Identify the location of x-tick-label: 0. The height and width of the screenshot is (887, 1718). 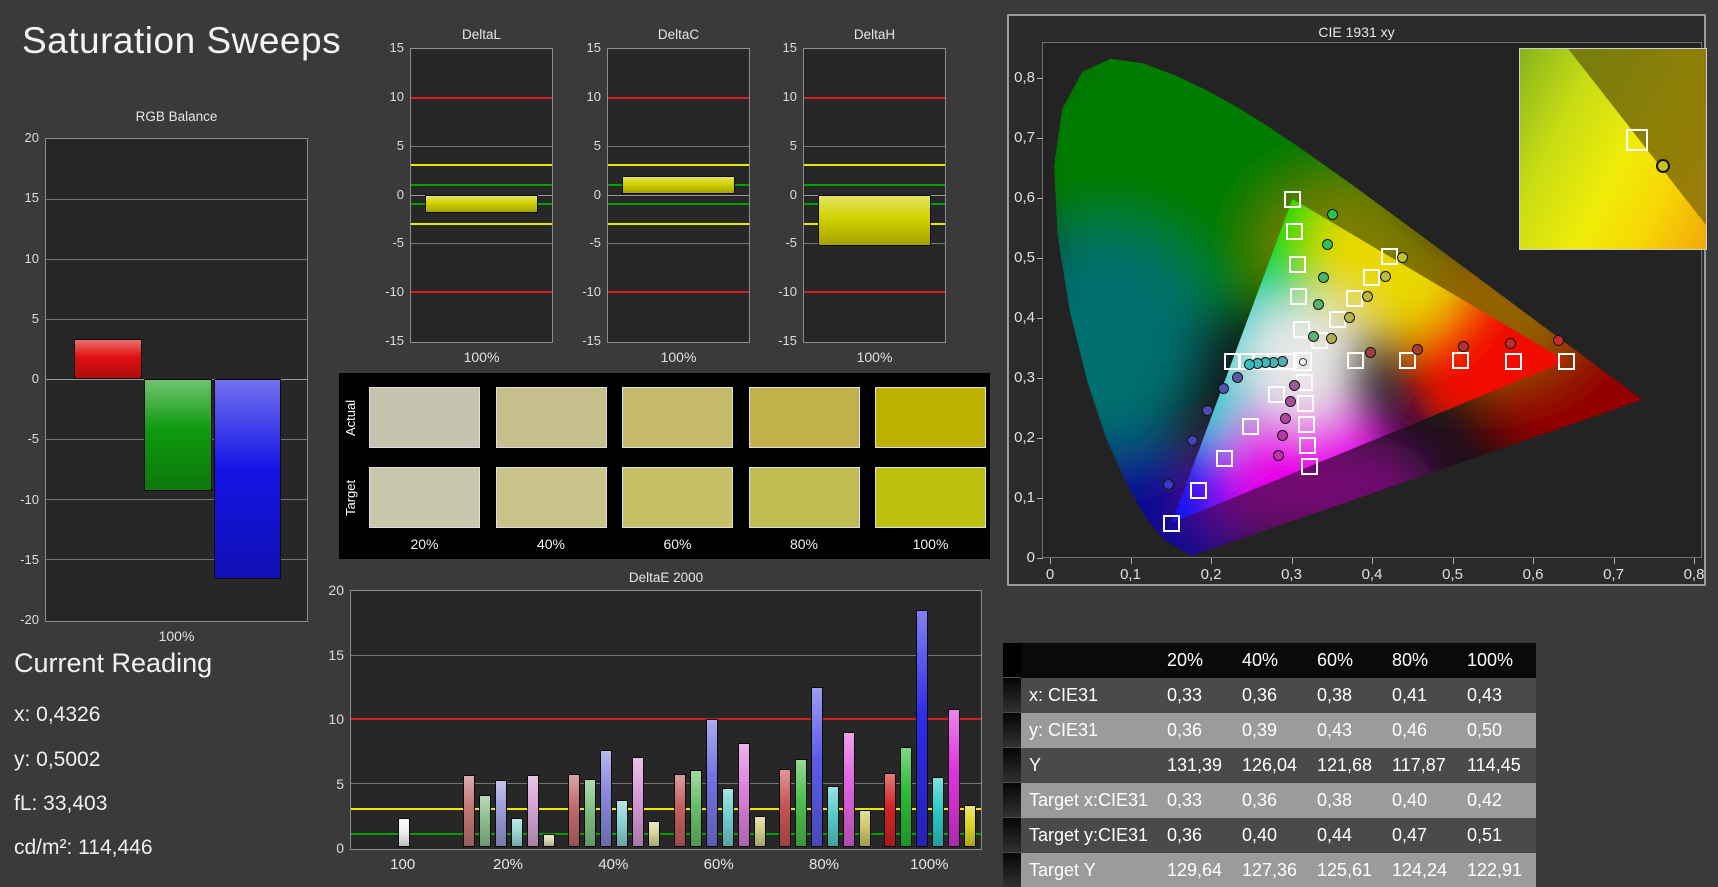
(1050, 574).